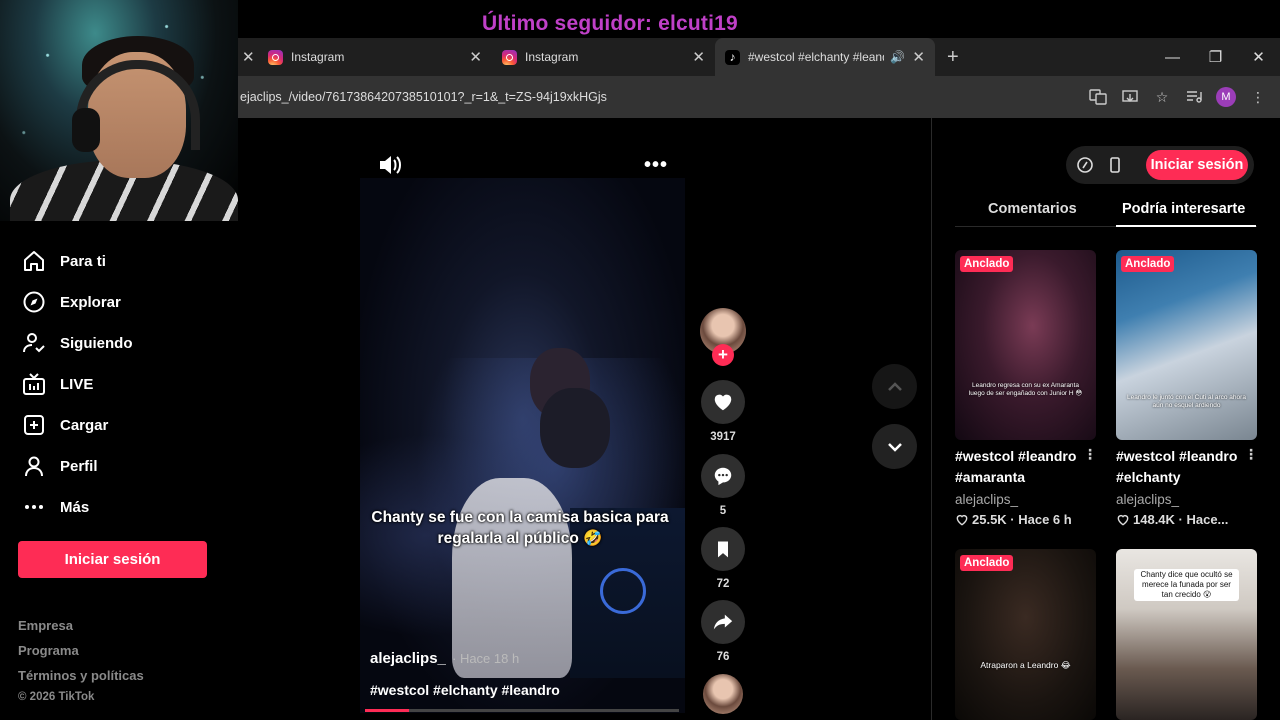 The width and height of the screenshot is (1280, 720). What do you see at coordinates (1025, 634) in the screenshot?
I see `recommended-video-thumb: Anclado Atraparon a Leandro 😂` at bounding box center [1025, 634].